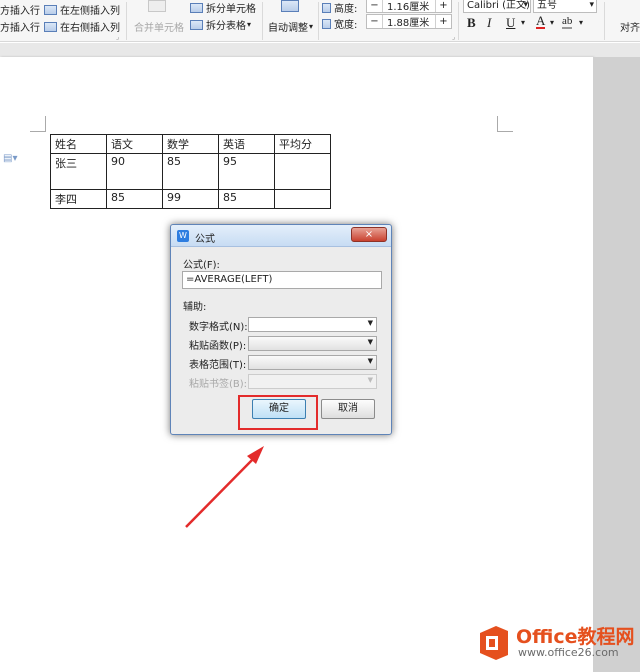 This screenshot has width=640, height=672. I want to click on watermark-url: www.office26.com, so click(568, 652).